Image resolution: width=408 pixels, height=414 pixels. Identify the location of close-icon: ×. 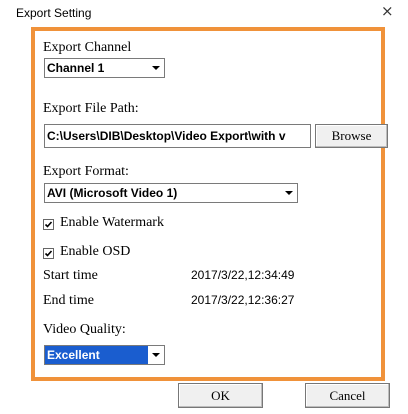
(387, 11).